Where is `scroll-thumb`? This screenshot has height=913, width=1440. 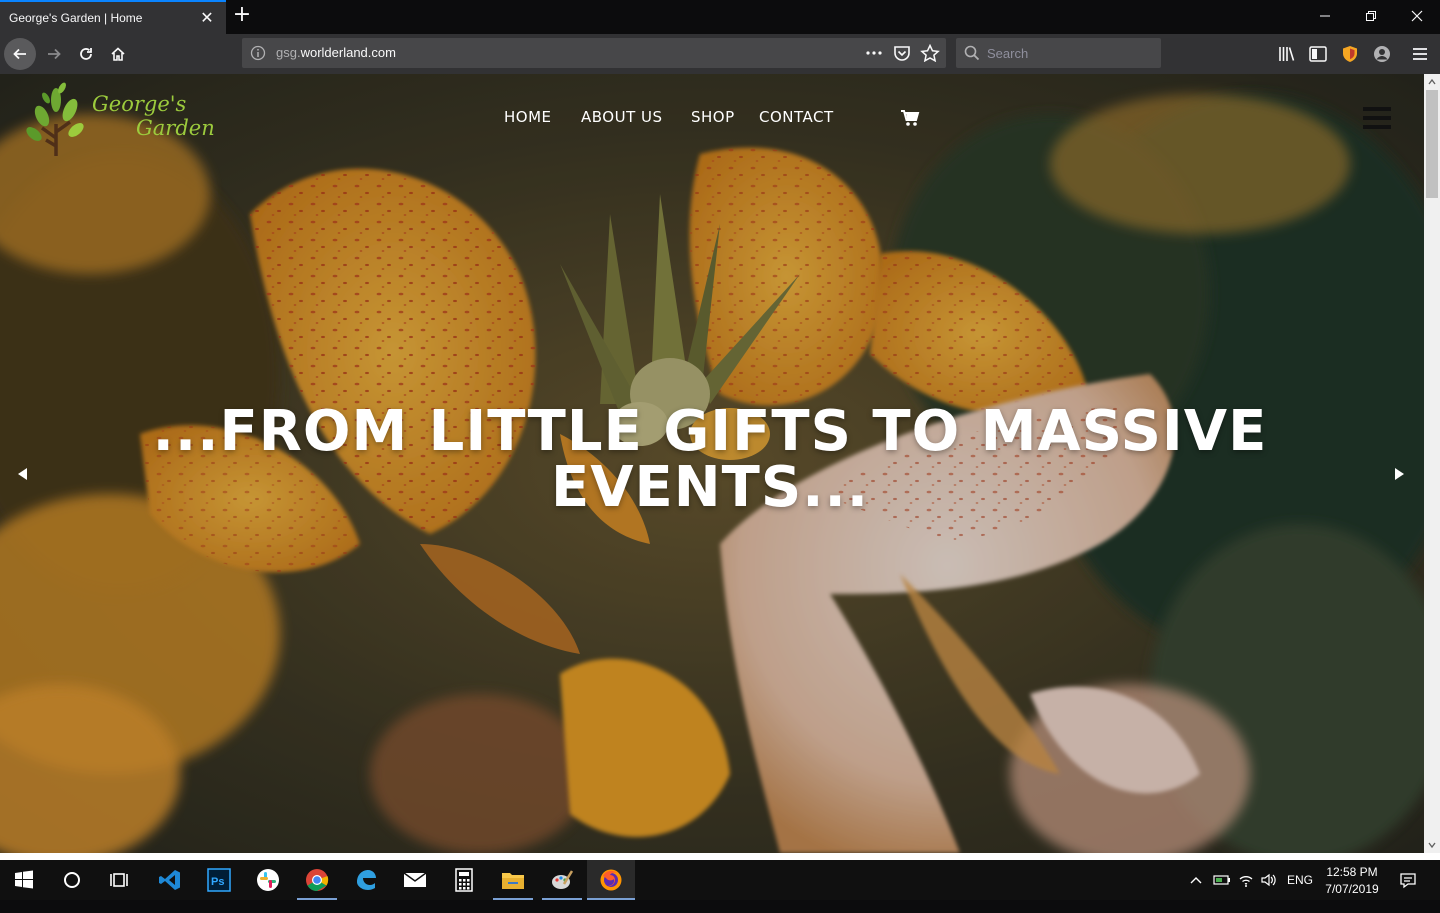 scroll-thumb is located at coordinates (1432, 144).